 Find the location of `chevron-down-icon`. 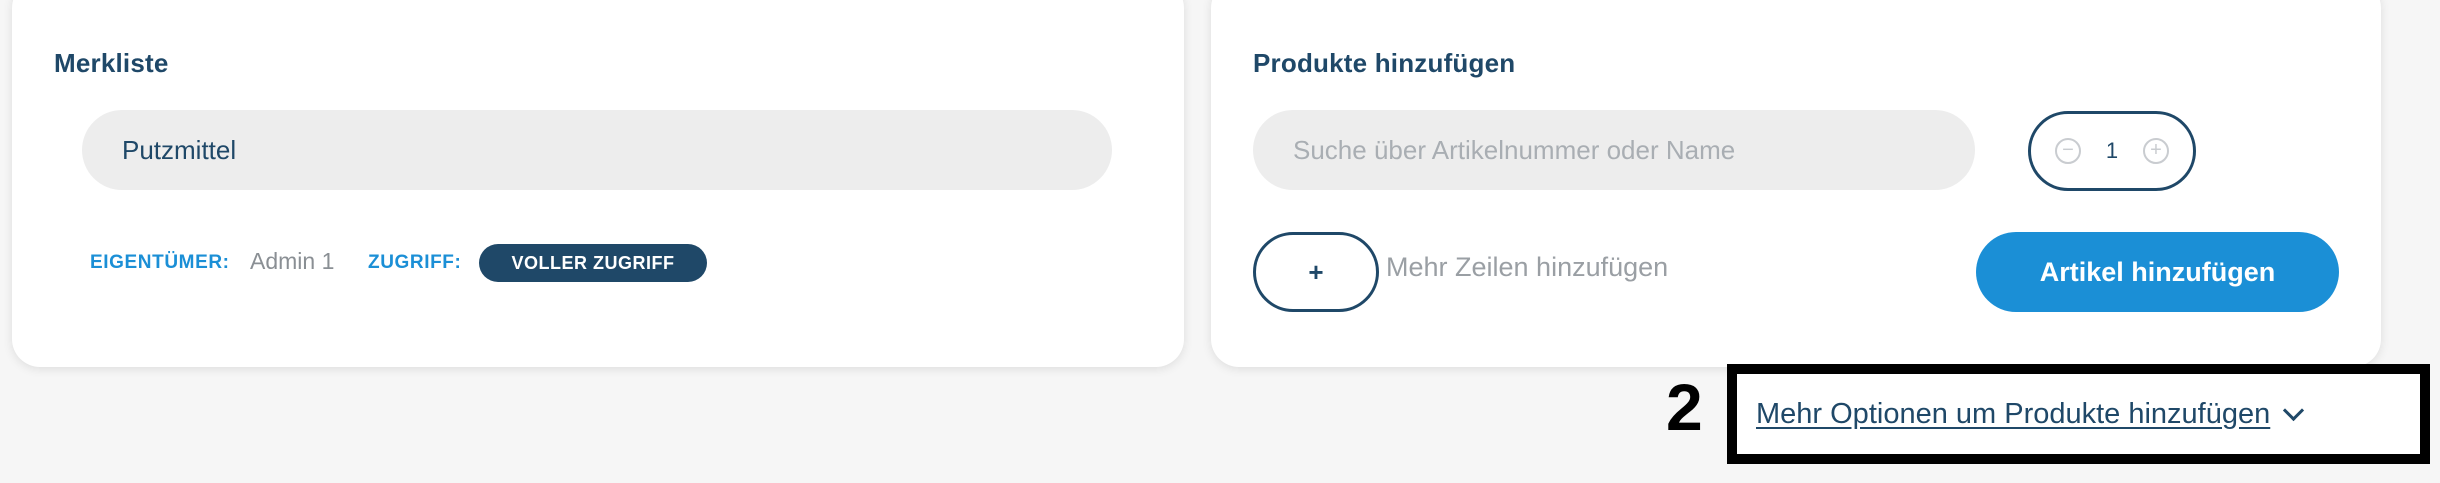

chevron-down-icon is located at coordinates (2294, 410).